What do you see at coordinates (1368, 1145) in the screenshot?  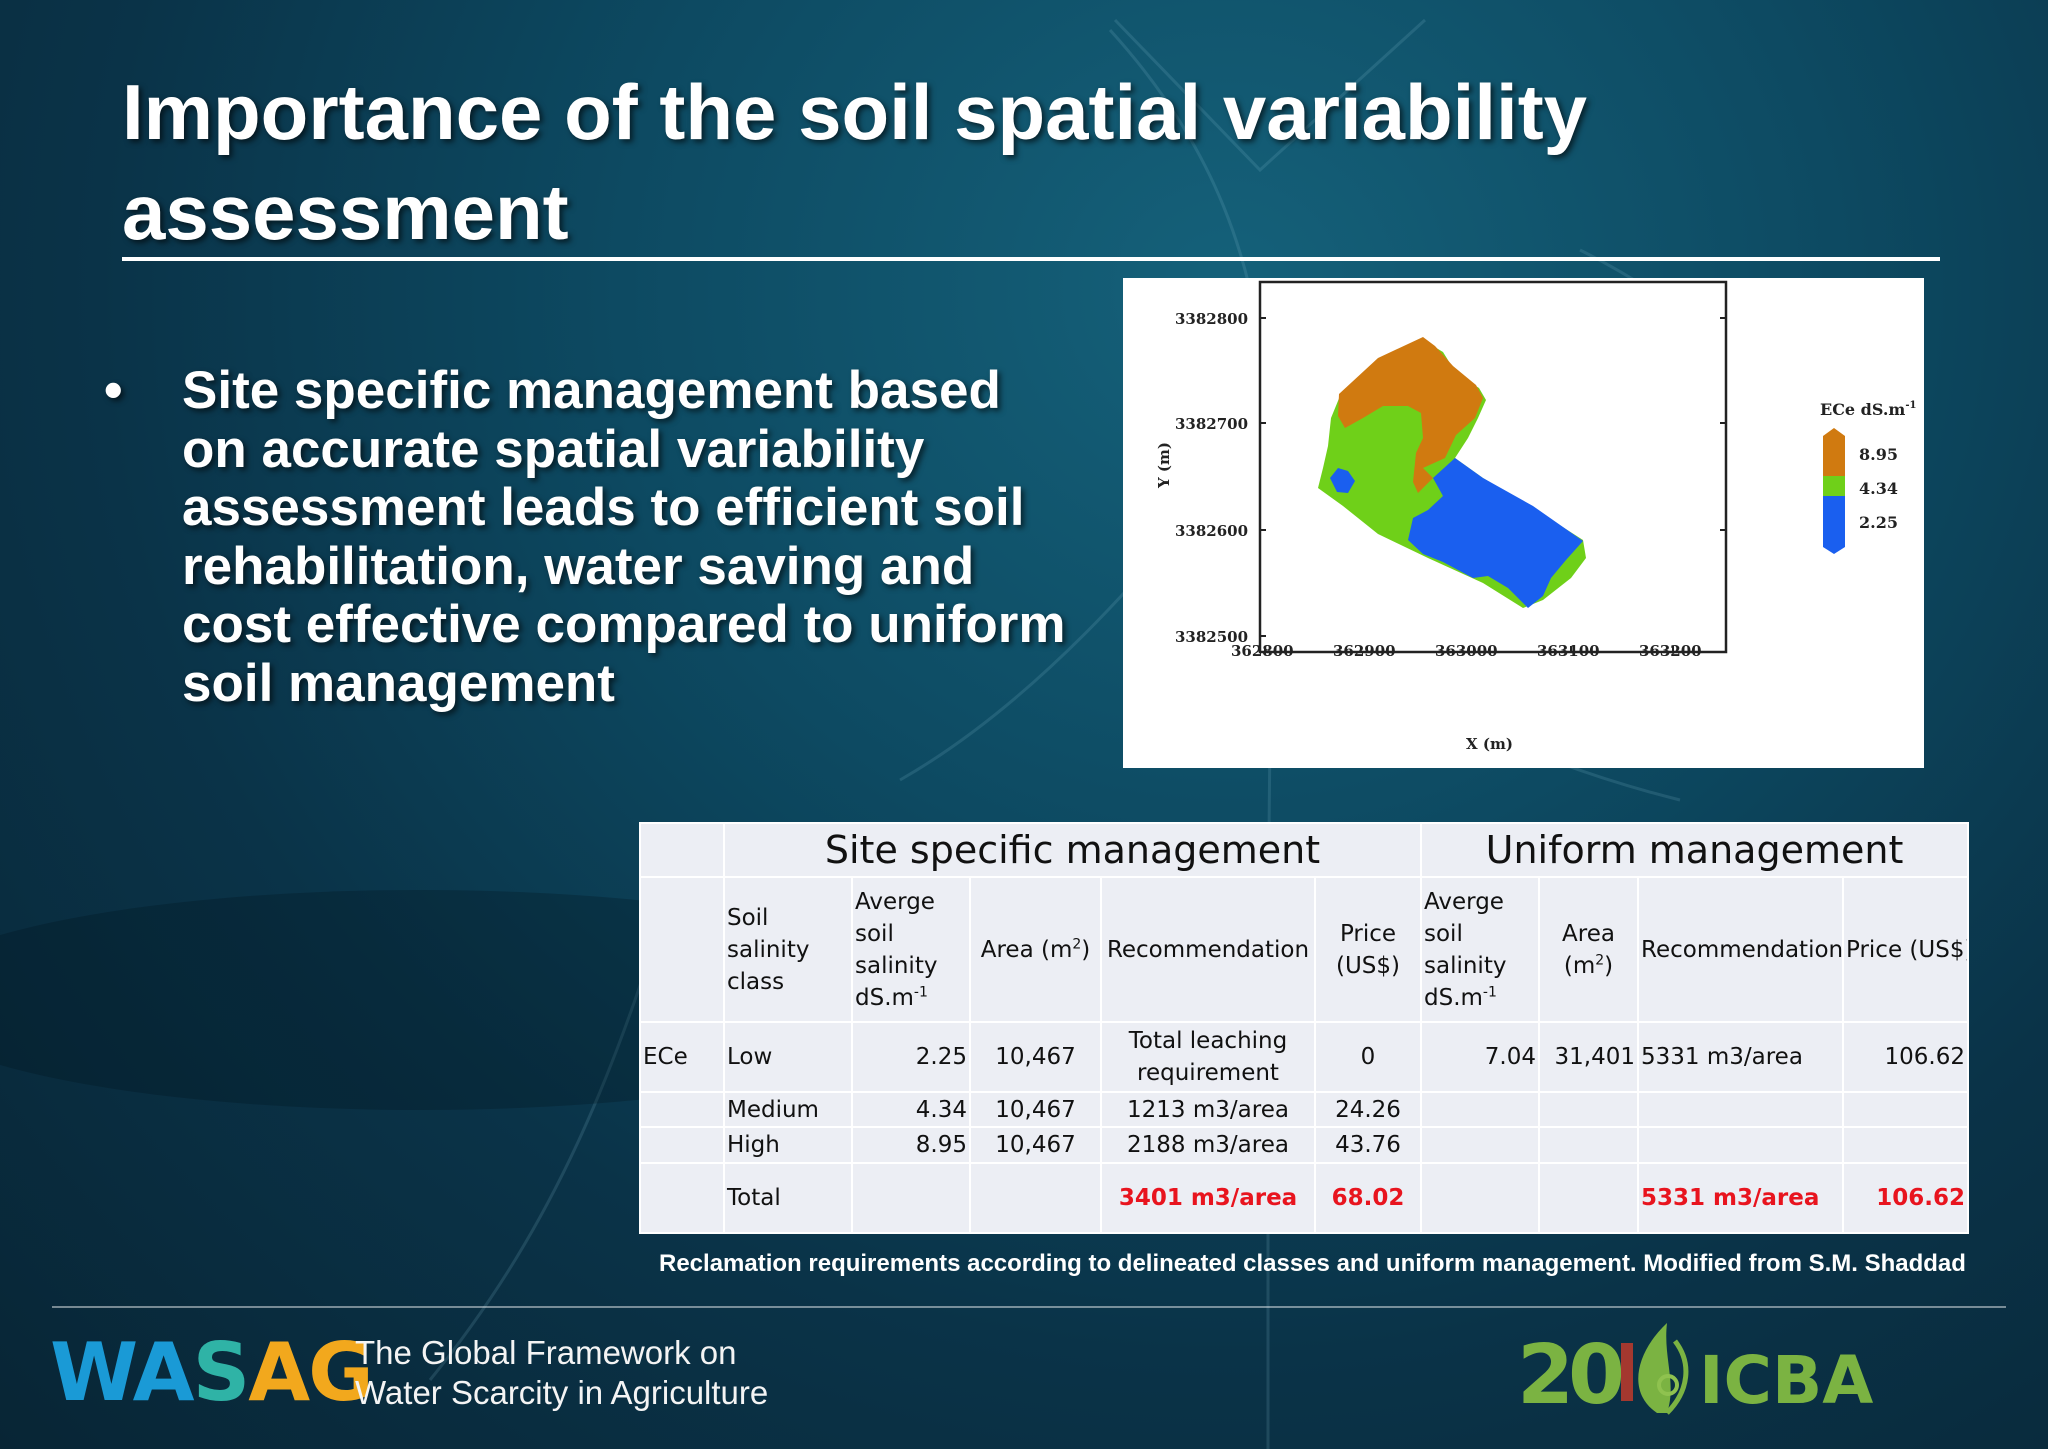 I see `price-cell: 43.76` at bounding box center [1368, 1145].